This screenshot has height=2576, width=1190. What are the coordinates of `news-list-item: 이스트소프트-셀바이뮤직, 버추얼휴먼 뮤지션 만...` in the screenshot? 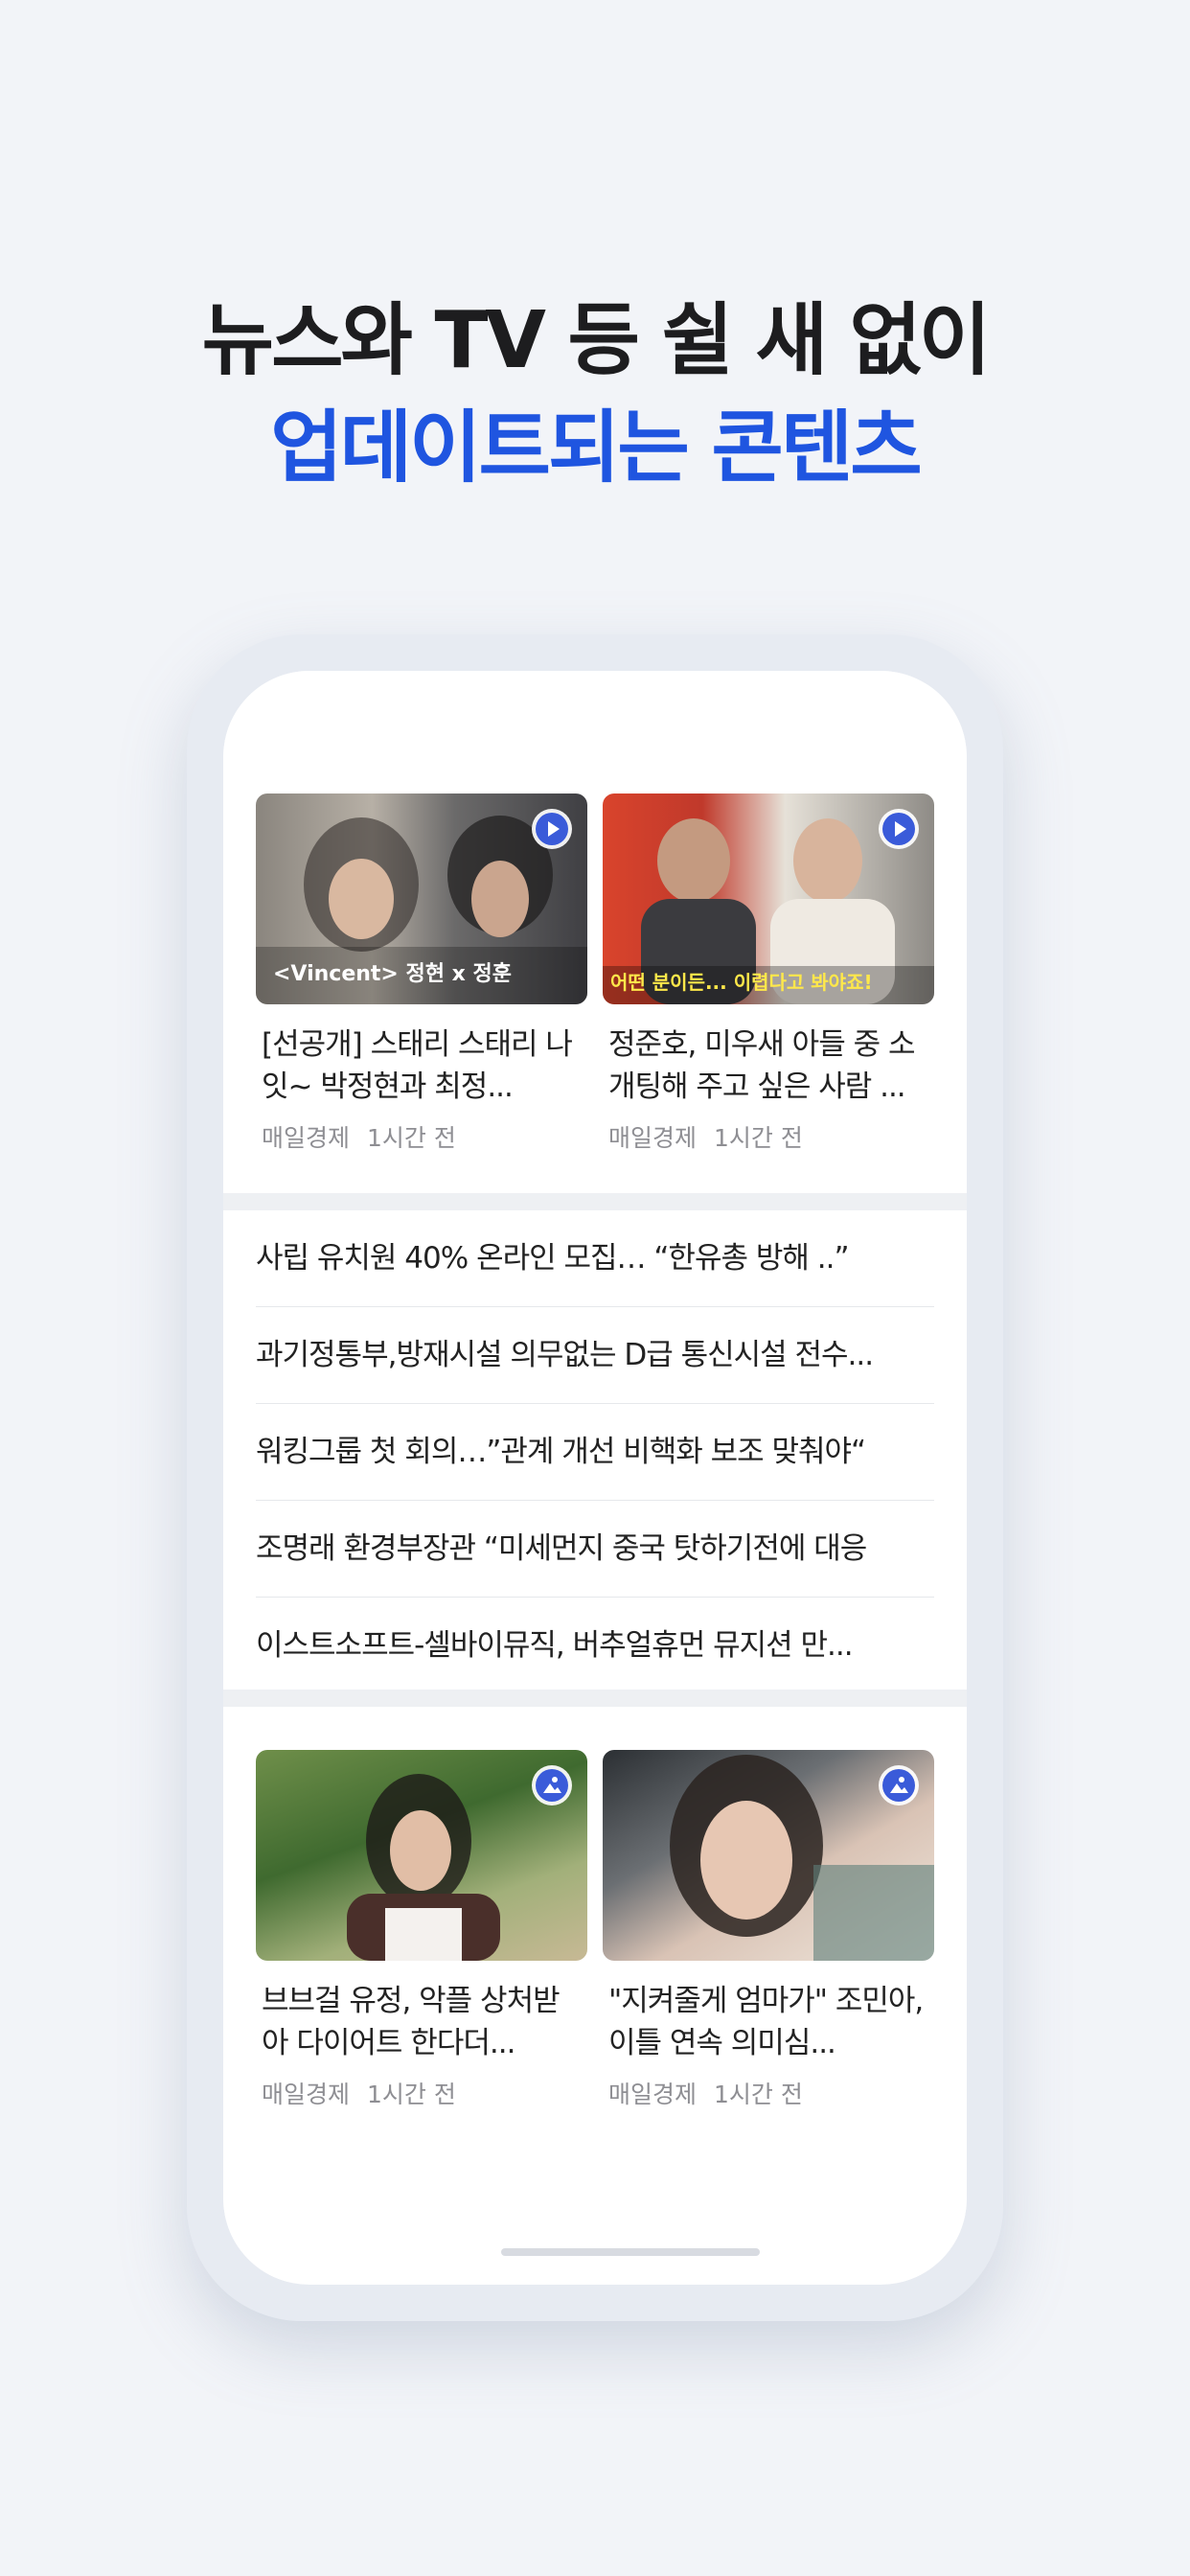 It's located at (595, 1645).